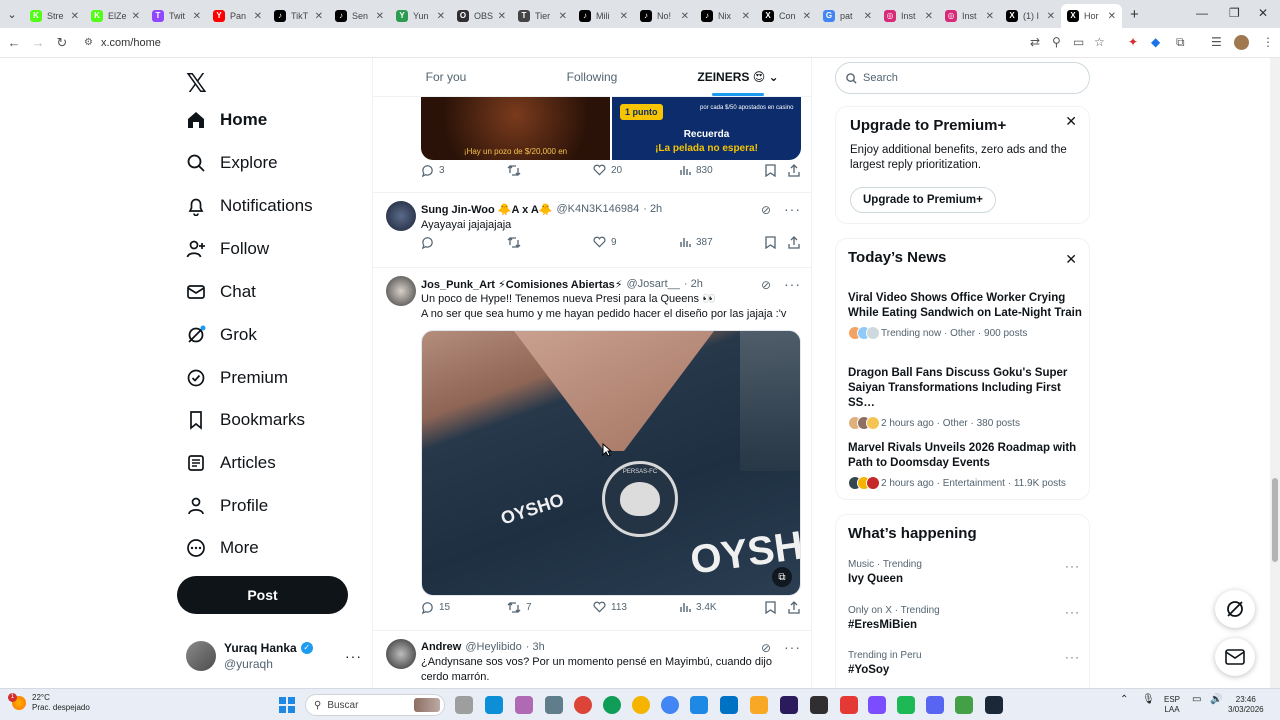 This screenshot has height=720, width=1280. I want to click on repost-button: 7, so click(519, 607).